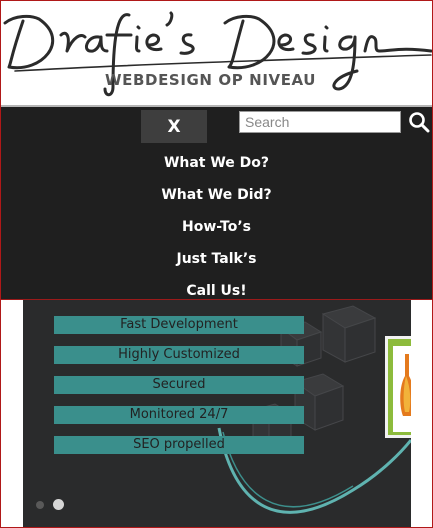 This screenshot has height=528, width=433. I want to click on feature-item: Fast Development, so click(179, 325).